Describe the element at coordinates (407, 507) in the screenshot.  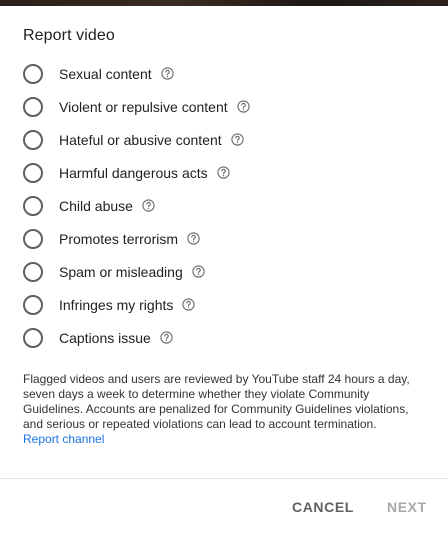
I see `next-button: NEXT` at that location.